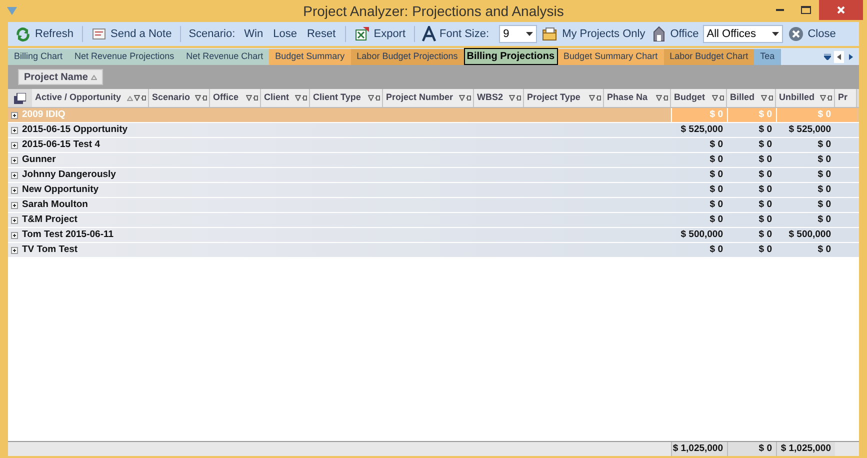  I want to click on table-cell-text: 2009 IDIQ, so click(44, 115).